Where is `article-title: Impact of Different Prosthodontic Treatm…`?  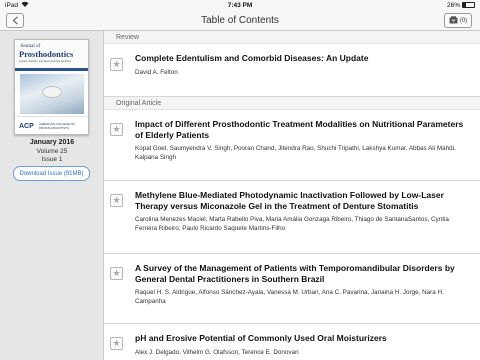 article-title: Impact of Different Prosthodontic Treatm… is located at coordinates (299, 129).